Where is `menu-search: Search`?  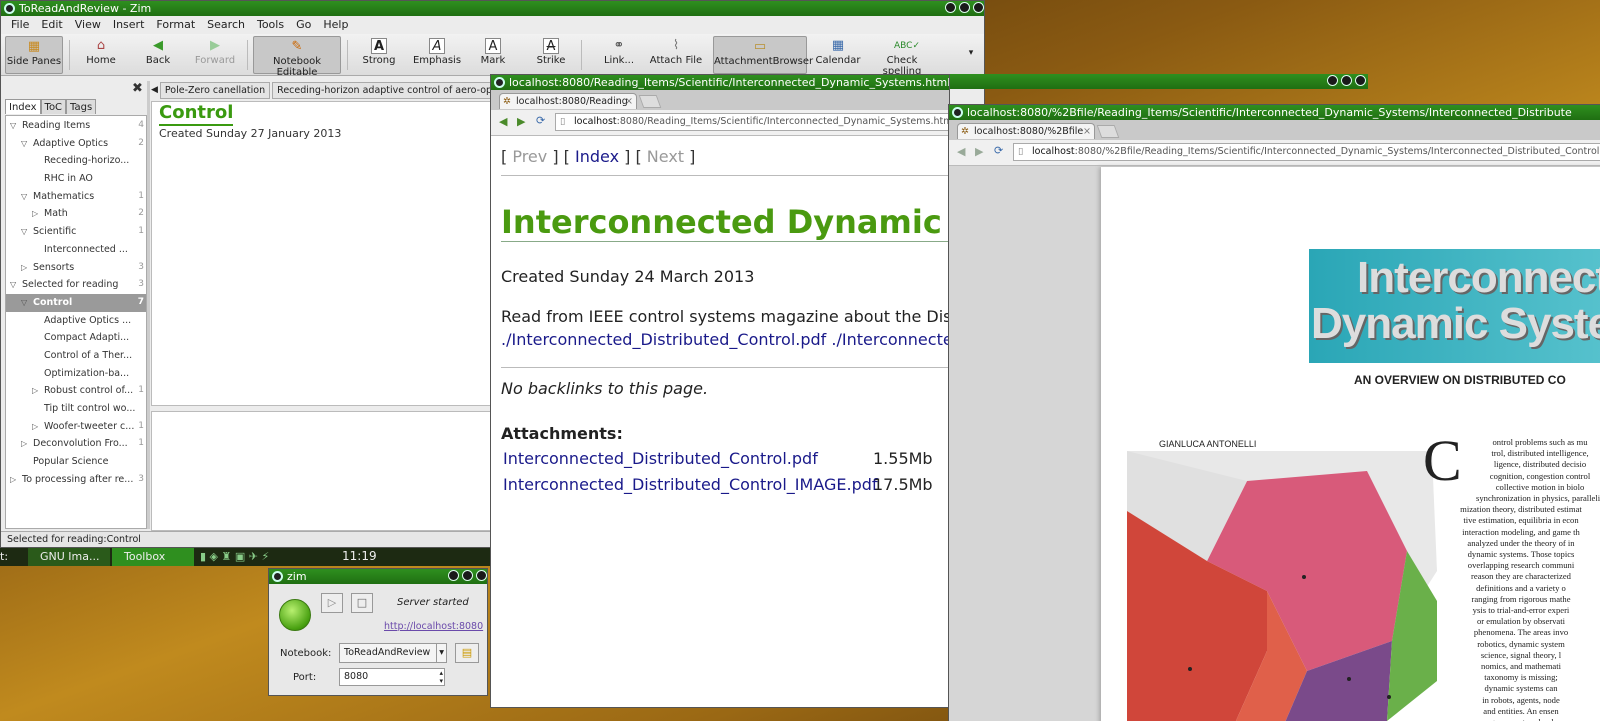
menu-search: Search is located at coordinates (226, 25).